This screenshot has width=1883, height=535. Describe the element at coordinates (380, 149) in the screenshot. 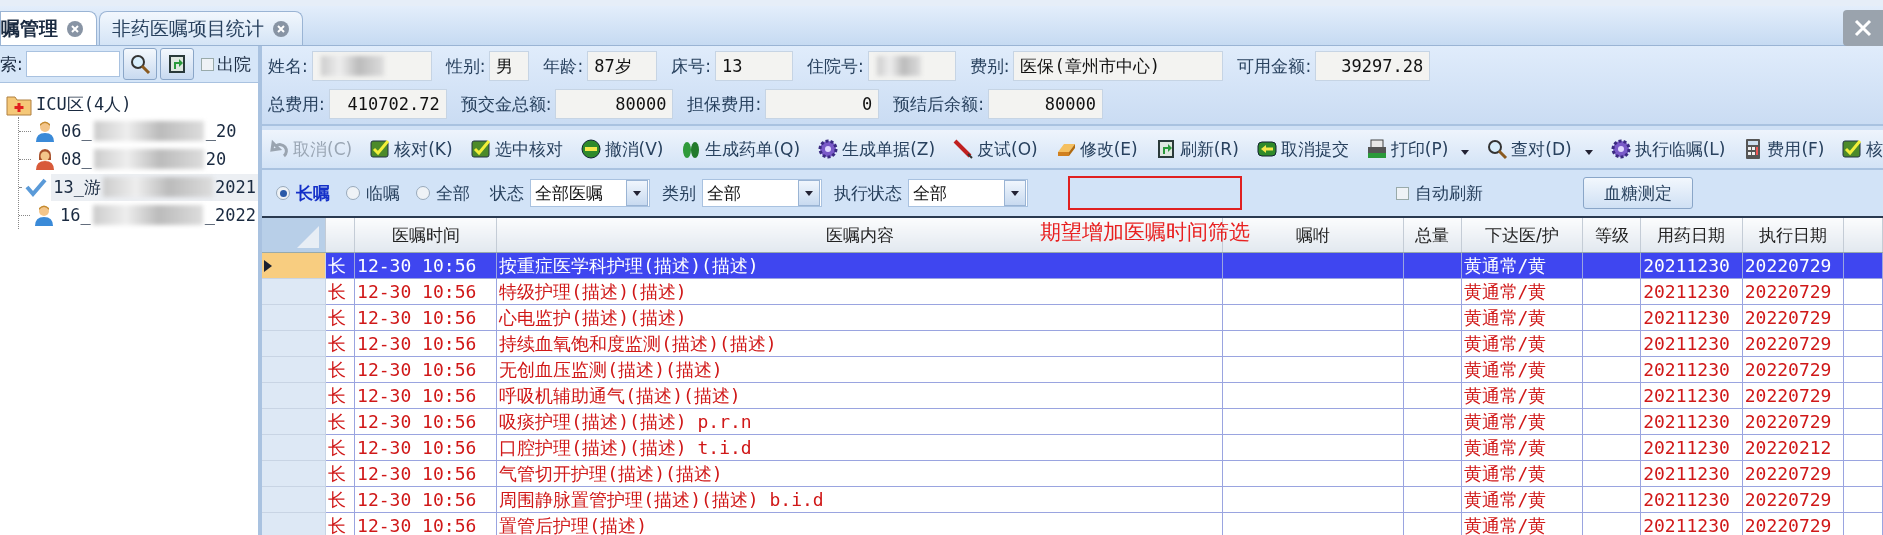

I see `checkbox-icon` at that location.